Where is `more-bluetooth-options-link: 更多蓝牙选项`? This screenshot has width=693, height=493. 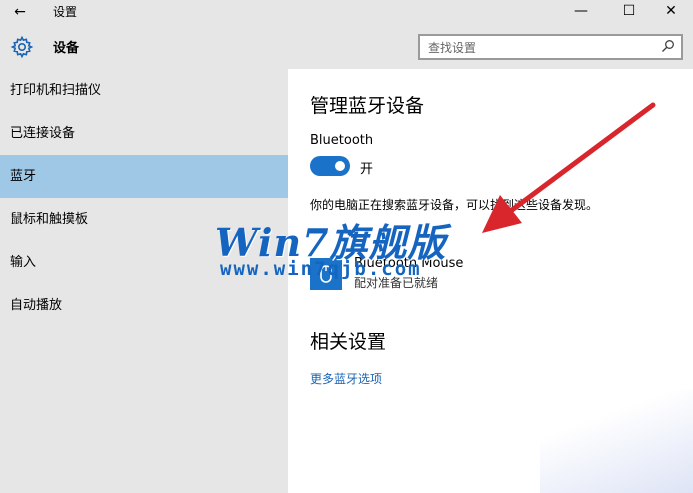 more-bluetooth-options-link: 更多蓝牙选项 is located at coordinates (346, 378).